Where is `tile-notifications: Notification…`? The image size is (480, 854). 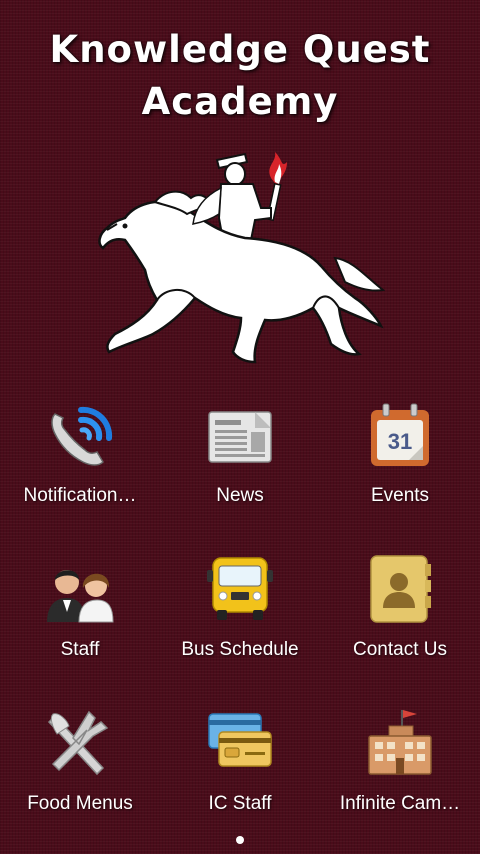
tile-notifications: Notification… is located at coordinates (80, 466).